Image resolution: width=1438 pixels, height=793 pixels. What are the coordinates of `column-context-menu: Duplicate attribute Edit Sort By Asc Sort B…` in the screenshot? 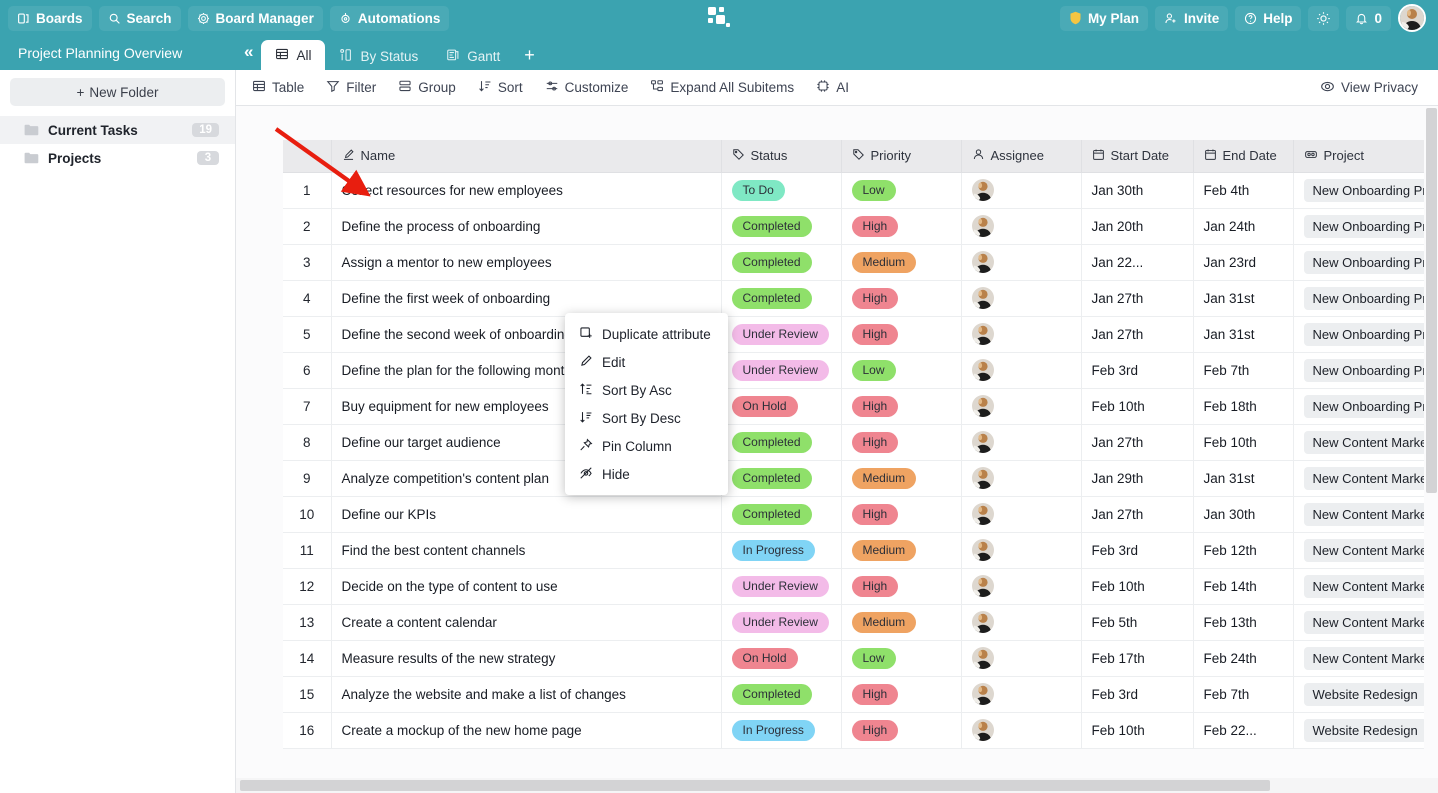 It's located at (646, 404).